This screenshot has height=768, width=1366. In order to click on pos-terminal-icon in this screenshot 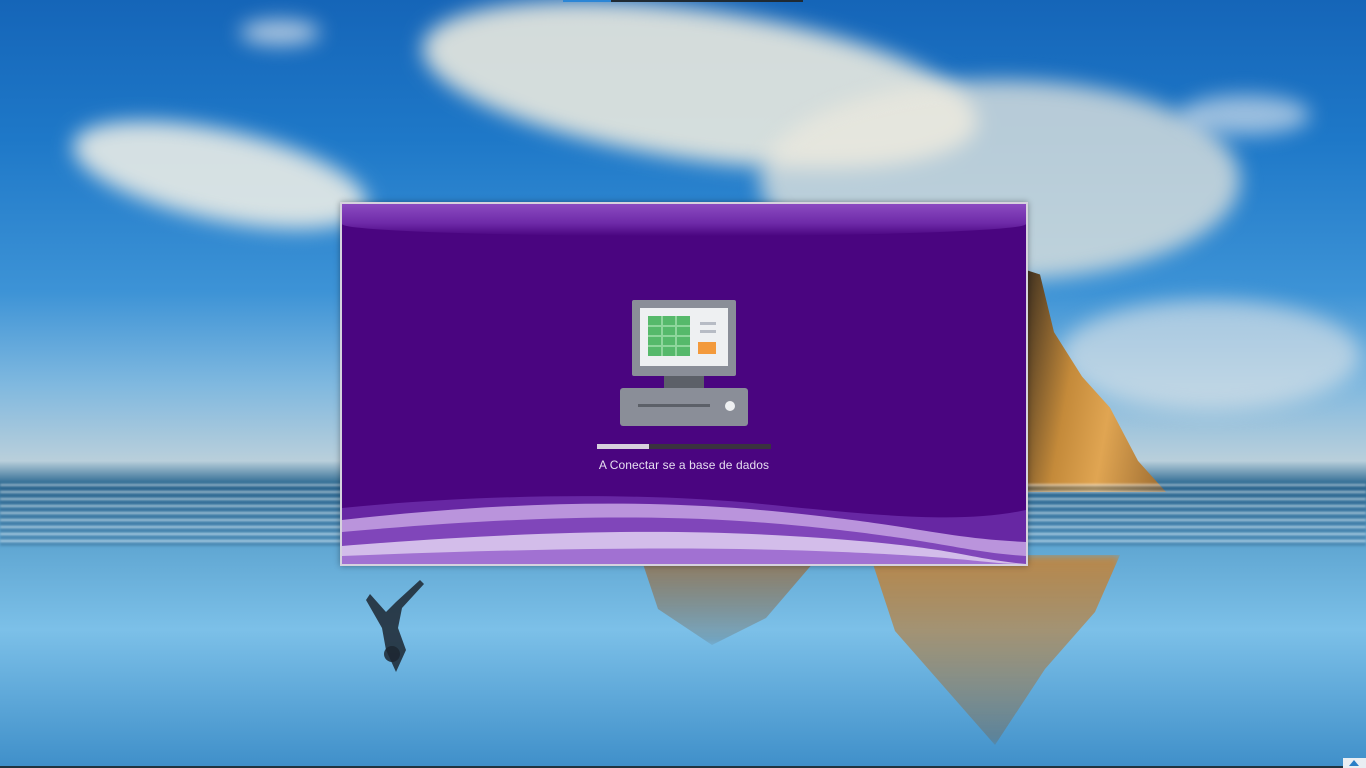, I will do `click(684, 363)`.